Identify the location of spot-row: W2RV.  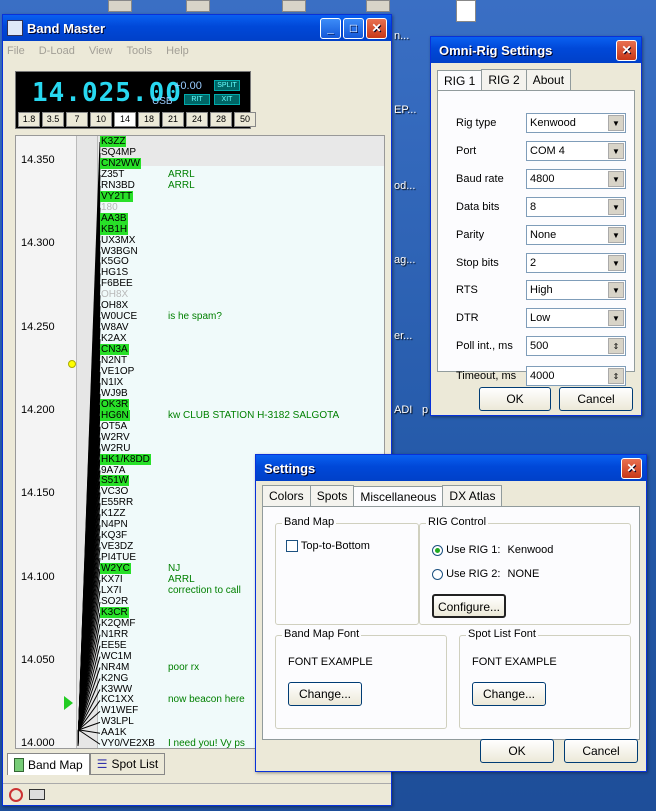
(115, 437).